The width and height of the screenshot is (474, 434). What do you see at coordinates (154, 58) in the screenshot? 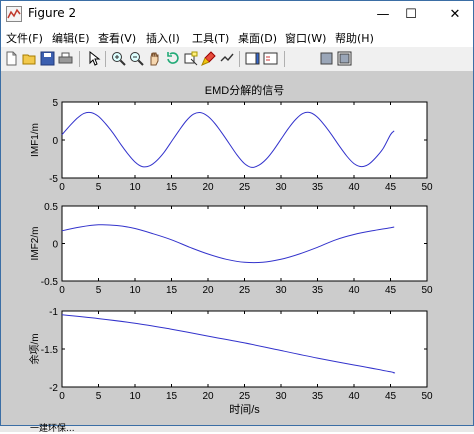
I see `pan-hand-icon` at bounding box center [154, 58].